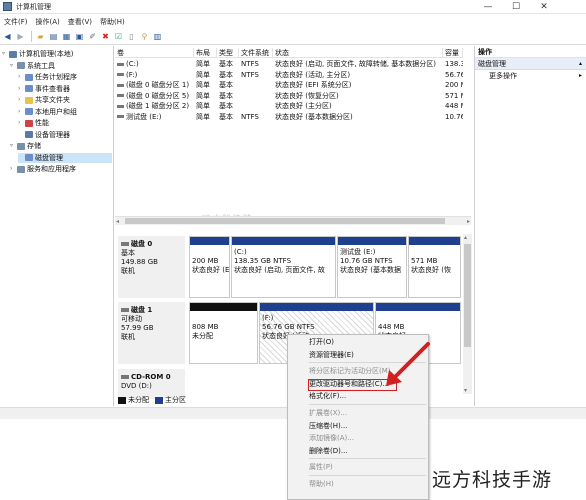  I want to click on column-header: 容量, so click(453, 53).